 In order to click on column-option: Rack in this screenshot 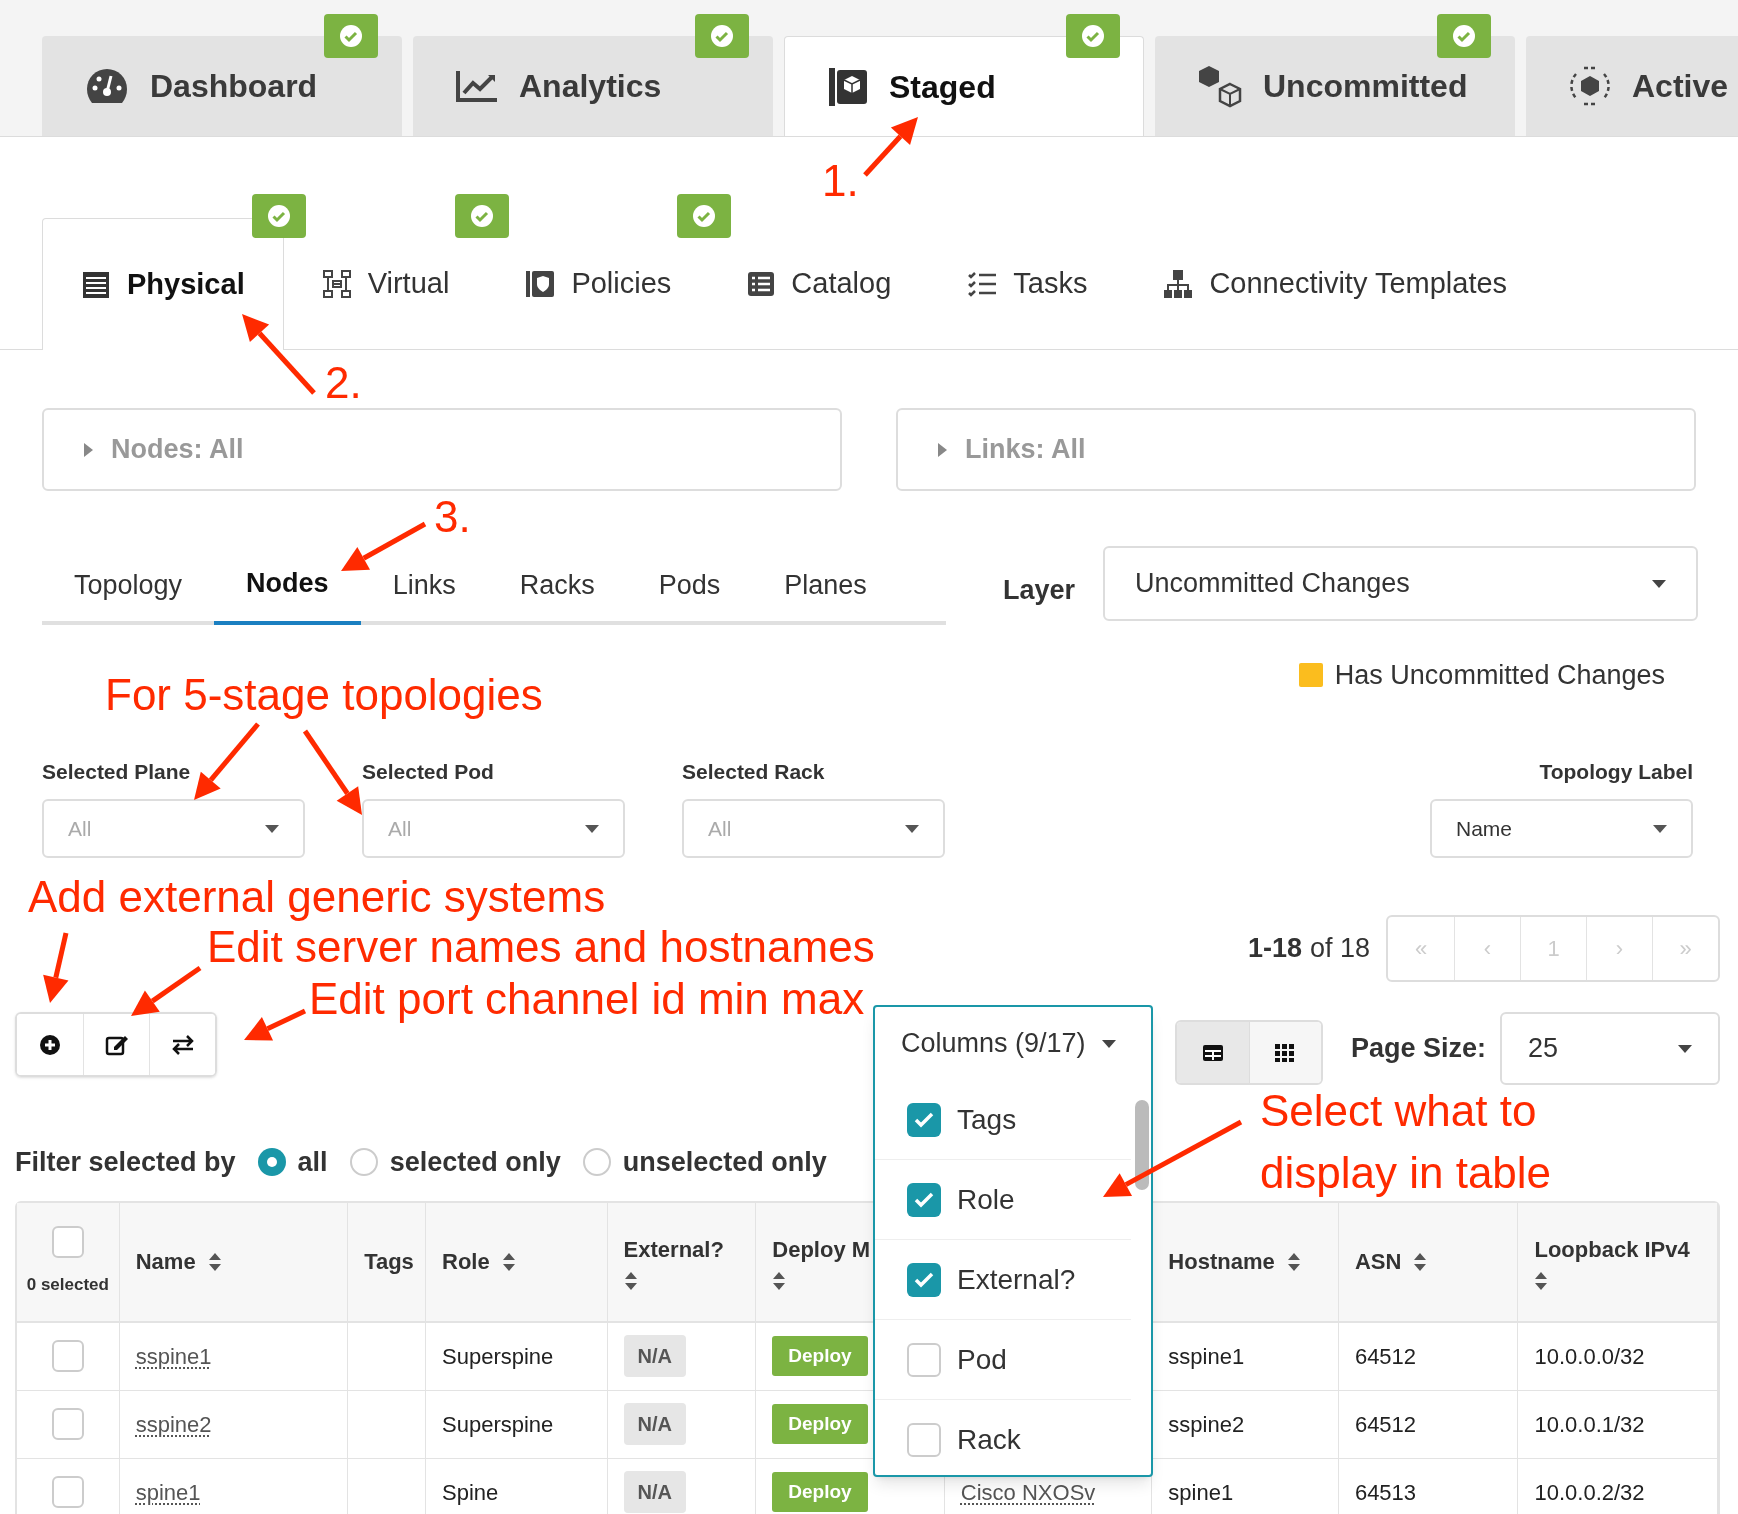, I will do `click(989, 1439)`.